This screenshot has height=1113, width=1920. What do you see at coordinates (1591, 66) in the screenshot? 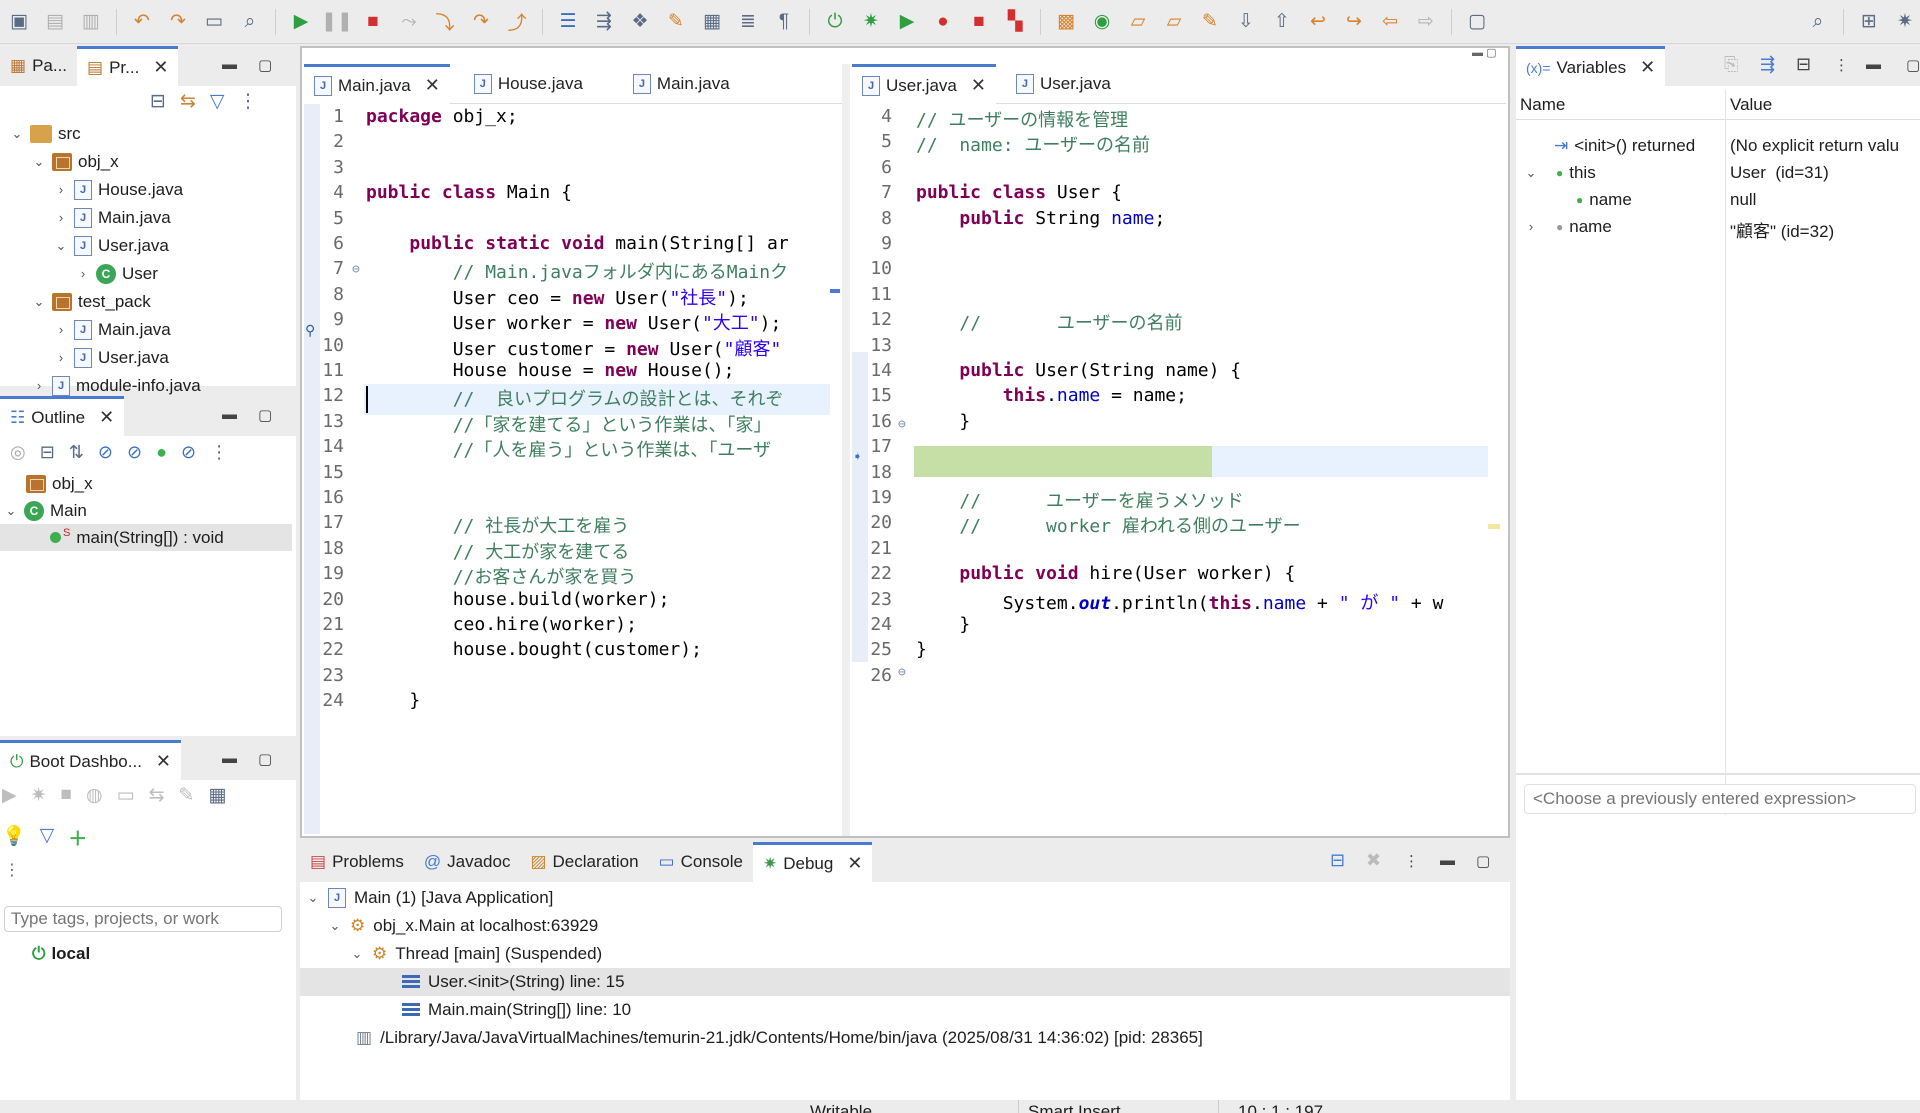
I see `tab-variables: (x)= Variables ✕` at bounding box center [1591, 66].